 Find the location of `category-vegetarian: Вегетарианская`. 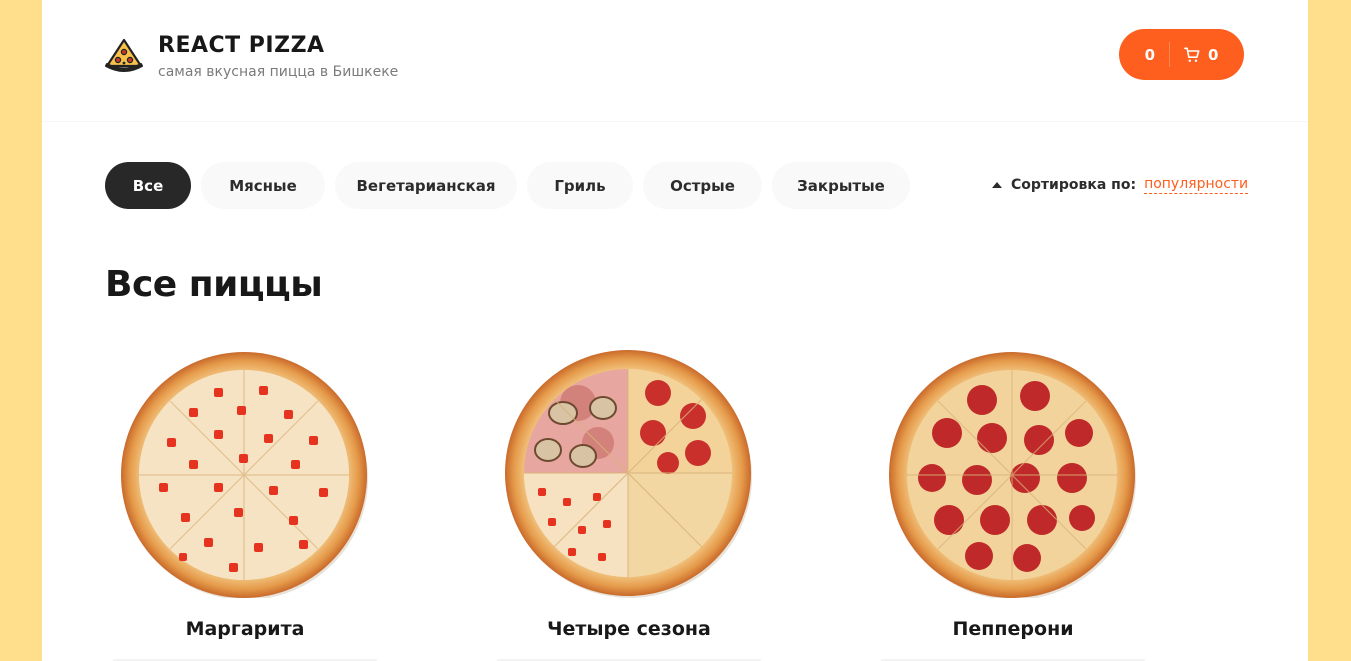

category-vegetarian: Вегетарианская is located at coordinates (426, 185).